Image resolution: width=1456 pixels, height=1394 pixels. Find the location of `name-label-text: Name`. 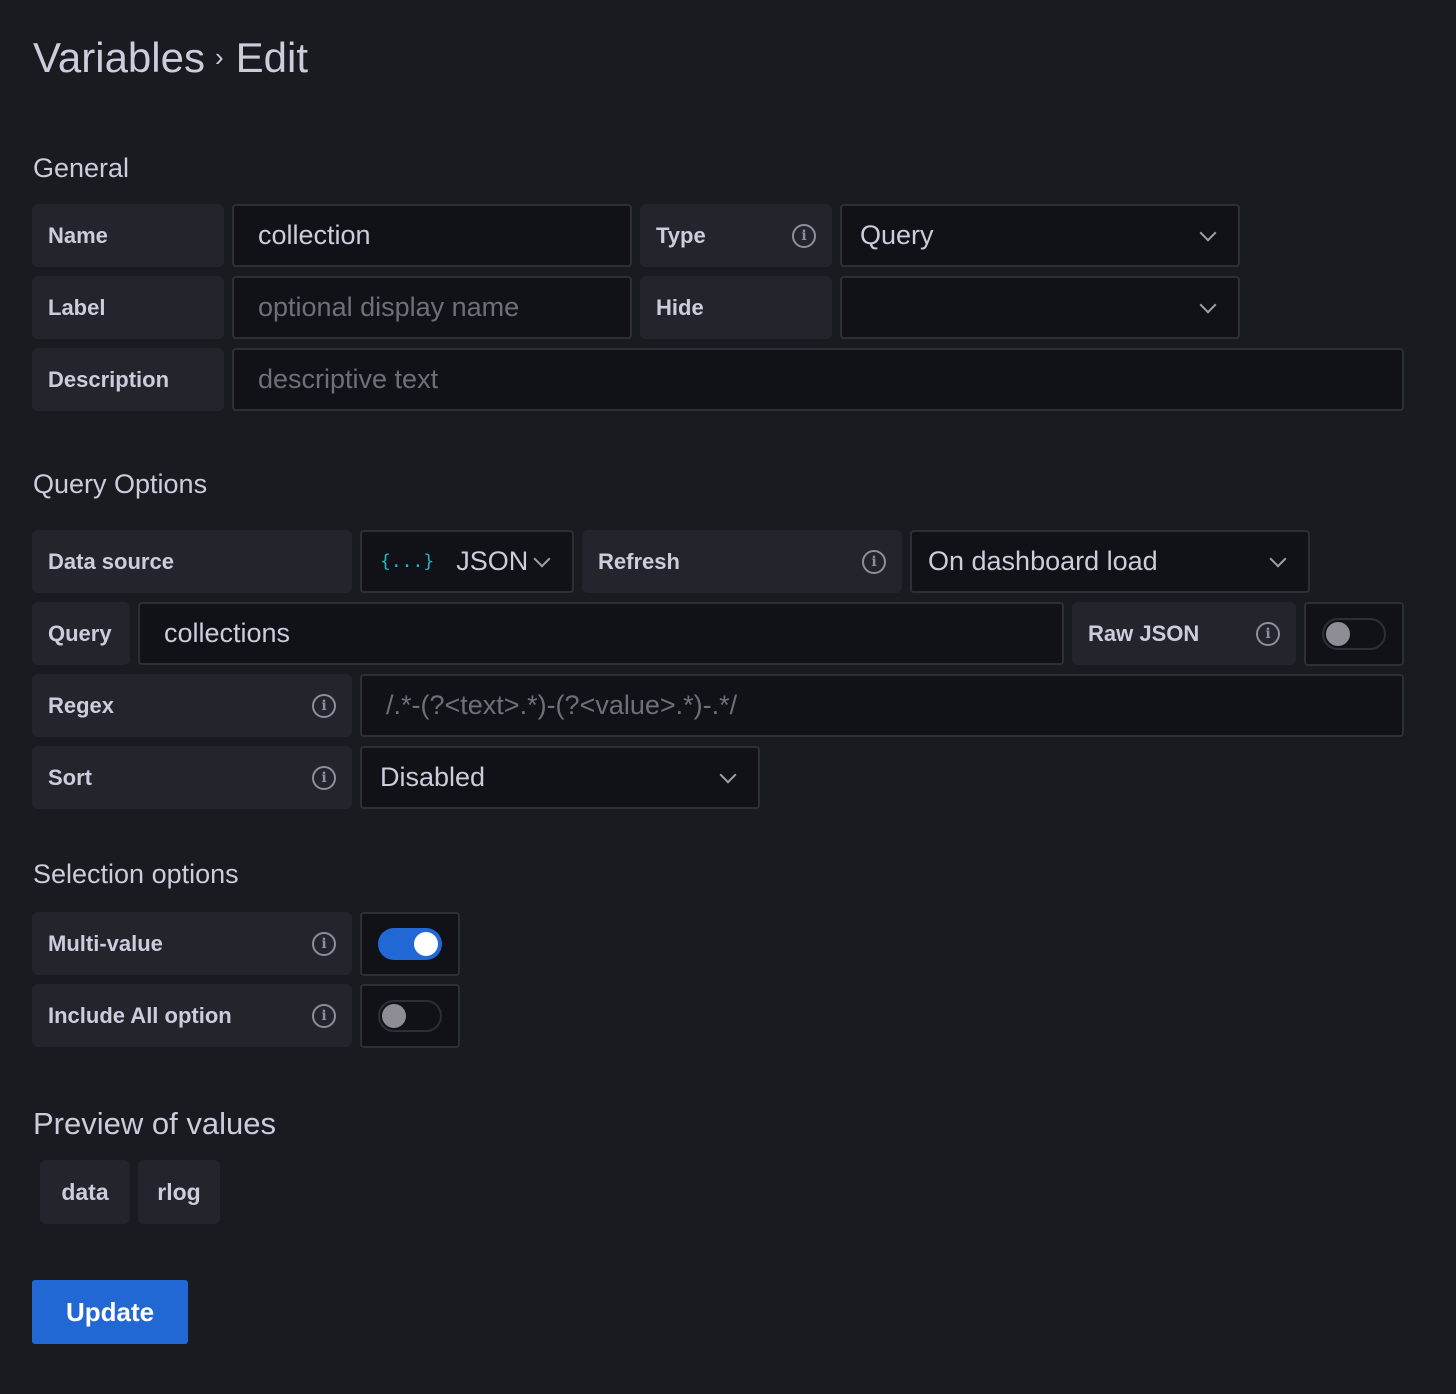

name-label-text: Name is located at coordinates (78, 235).